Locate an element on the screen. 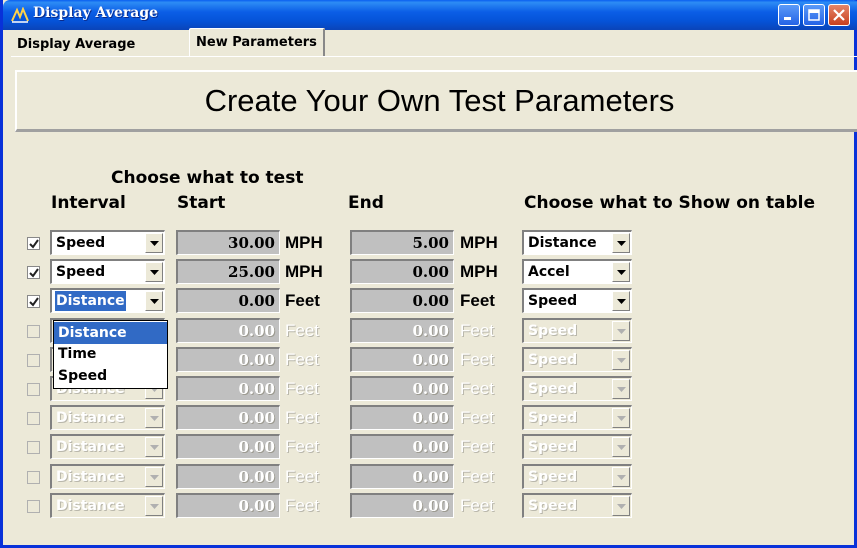  start-input: 30.00 is located at coordinates (228, 242).